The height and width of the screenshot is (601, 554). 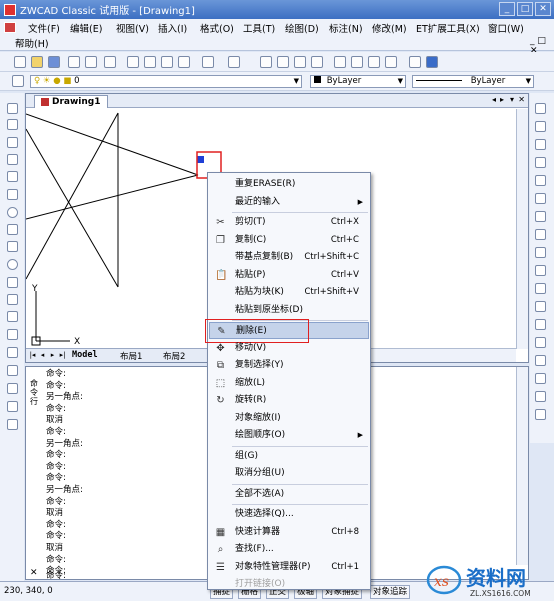 I want to click on layer-combo: ♀ ☀ ● ■ 0 ▼, so click(x=166, y=81).